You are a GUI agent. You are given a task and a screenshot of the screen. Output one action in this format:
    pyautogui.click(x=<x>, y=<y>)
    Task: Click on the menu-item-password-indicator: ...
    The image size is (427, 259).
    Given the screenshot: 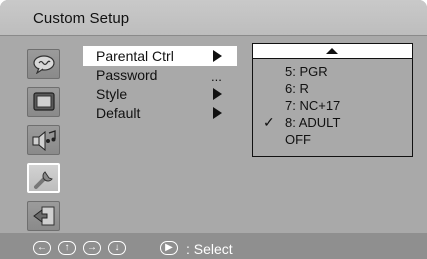 What is the action you would take?
    pyautogui.click(x=216, y=76)
    